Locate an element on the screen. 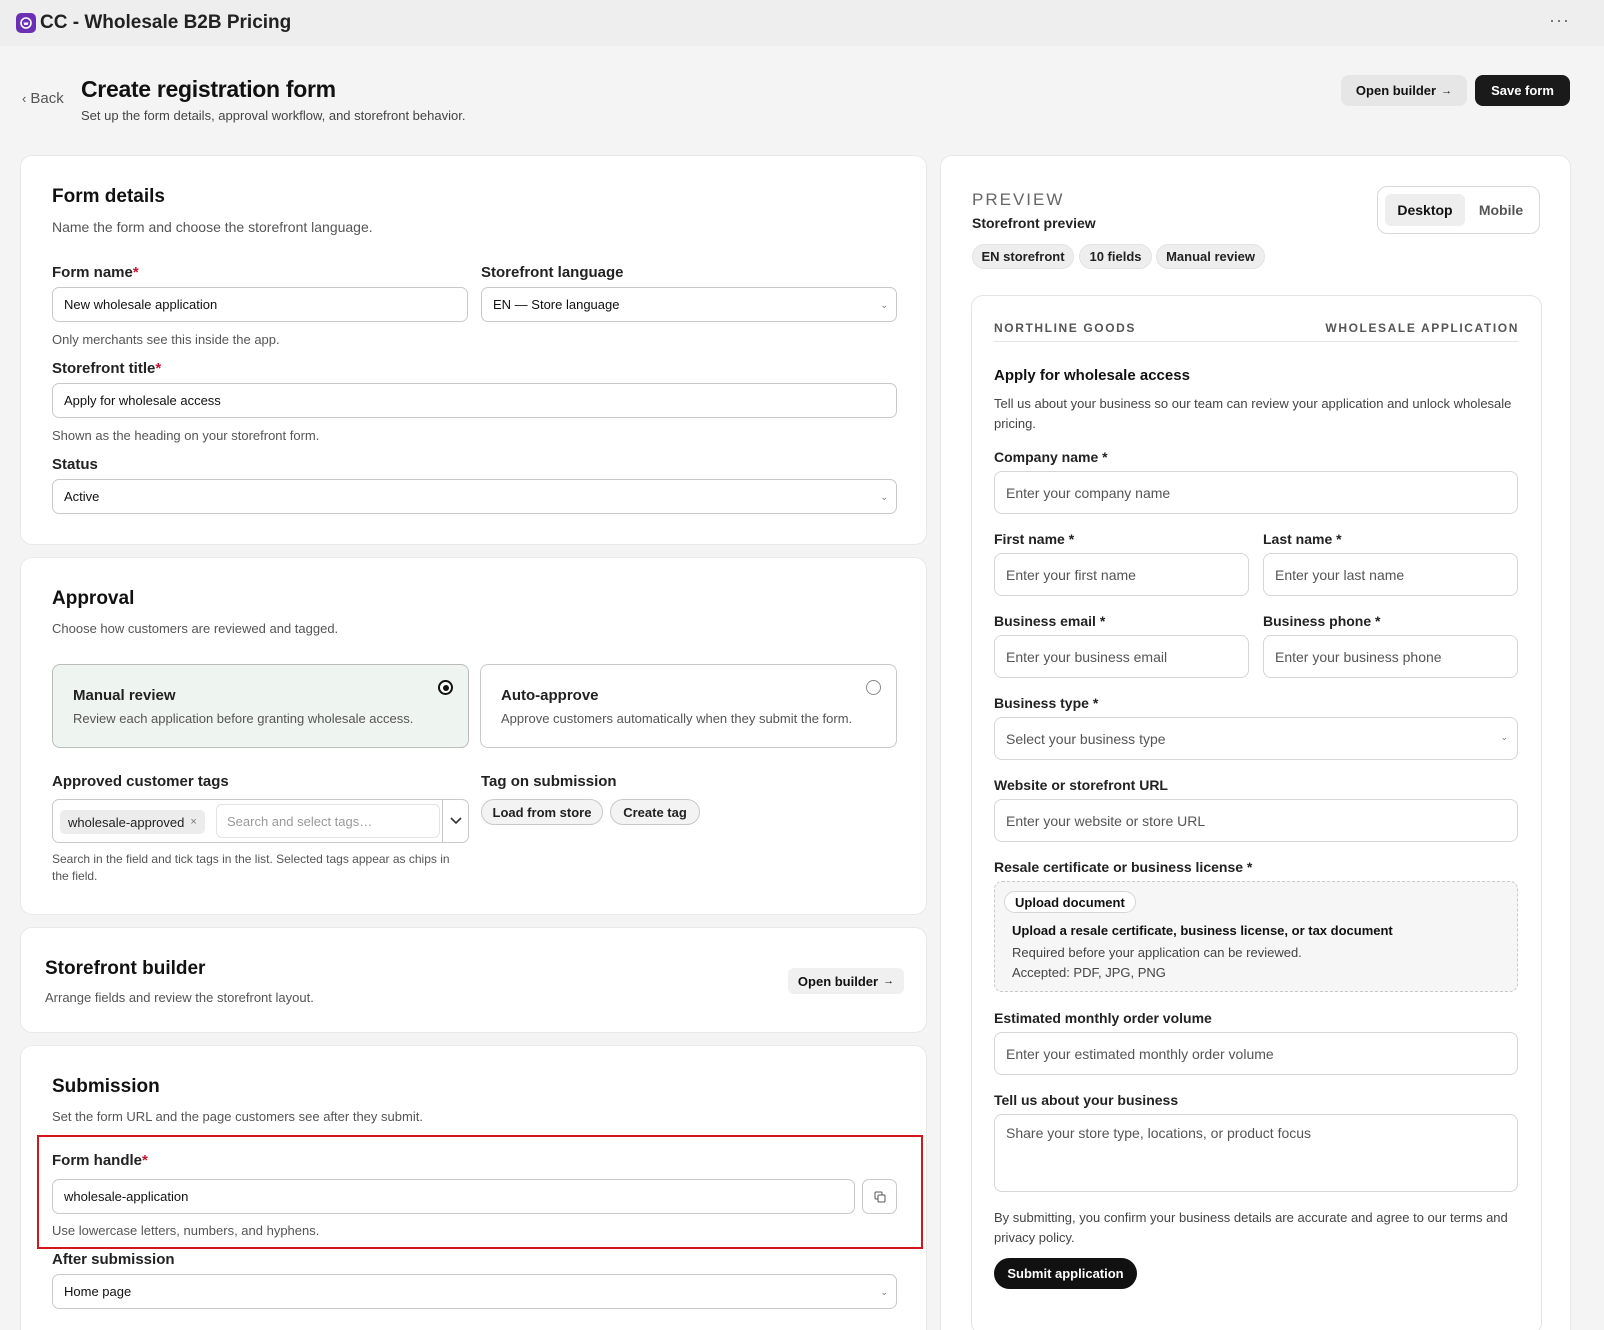 The image size is (1604, 1330). form-handle-highlight is located at coordinates (480, 1192).